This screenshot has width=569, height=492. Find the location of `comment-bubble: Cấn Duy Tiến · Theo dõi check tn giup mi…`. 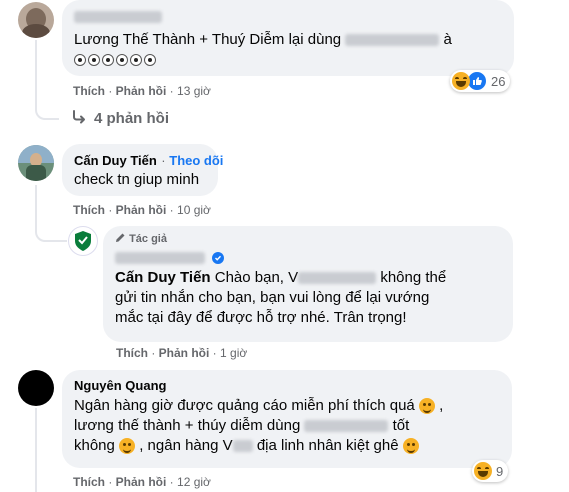

comment-bubble: Cấn Duy Tiến · Theo dõi check tn giup mi… is located at coordinates (142, 170).